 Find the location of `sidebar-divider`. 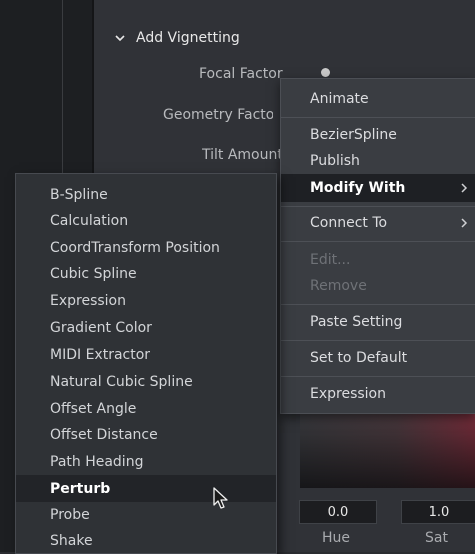

sidebar-divider is located at coordinates (62, 87).